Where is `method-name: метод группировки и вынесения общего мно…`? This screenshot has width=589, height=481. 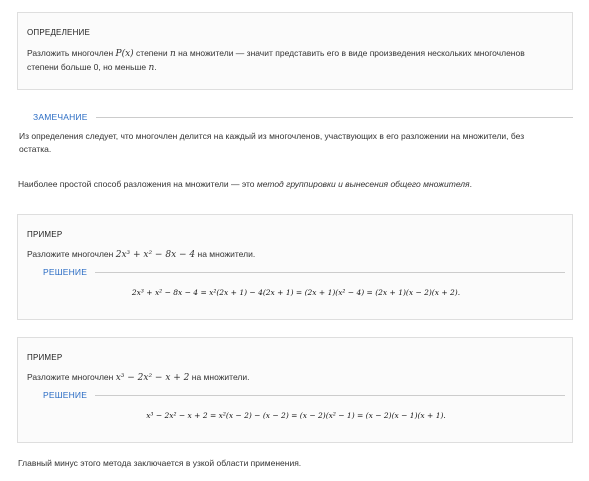
method-name: метод группировки и вынесения общего мно… is located at coordinates (363, 184).